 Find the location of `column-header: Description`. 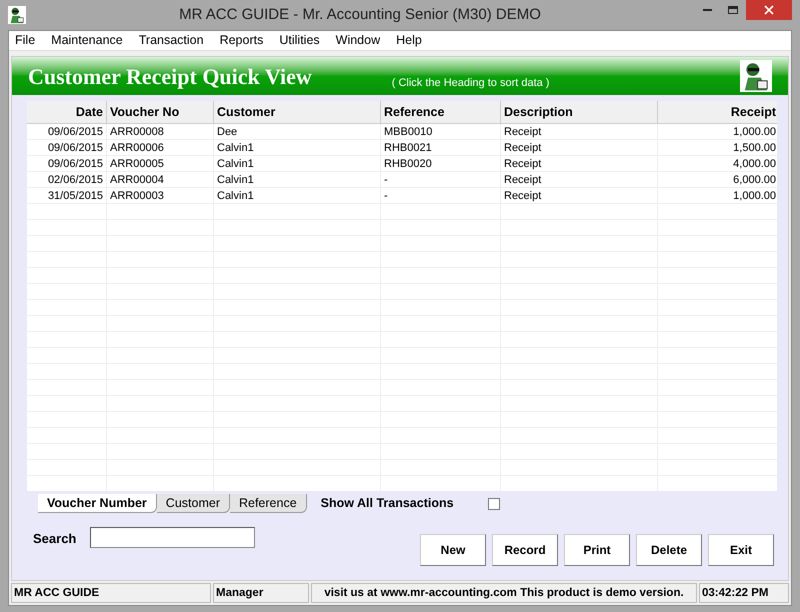

column-header: Description is located at coordinates (579, 112).